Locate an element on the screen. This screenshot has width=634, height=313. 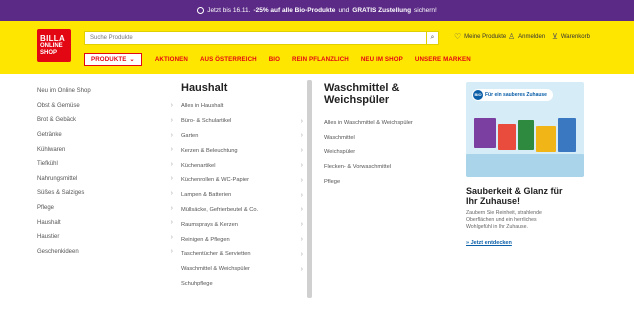
subcategory-item: Schuhpflege is located at coordinates (242, 284).